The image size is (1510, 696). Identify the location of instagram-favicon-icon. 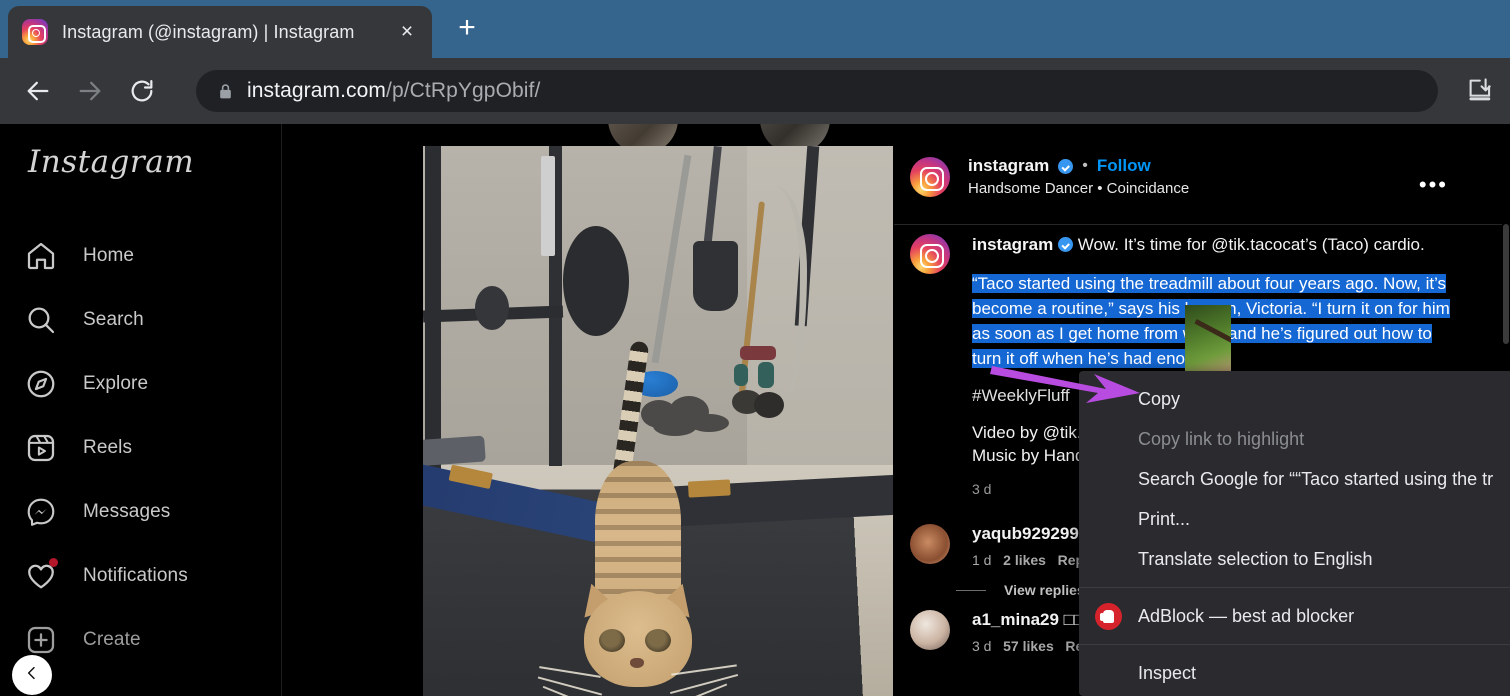
(35, 32).